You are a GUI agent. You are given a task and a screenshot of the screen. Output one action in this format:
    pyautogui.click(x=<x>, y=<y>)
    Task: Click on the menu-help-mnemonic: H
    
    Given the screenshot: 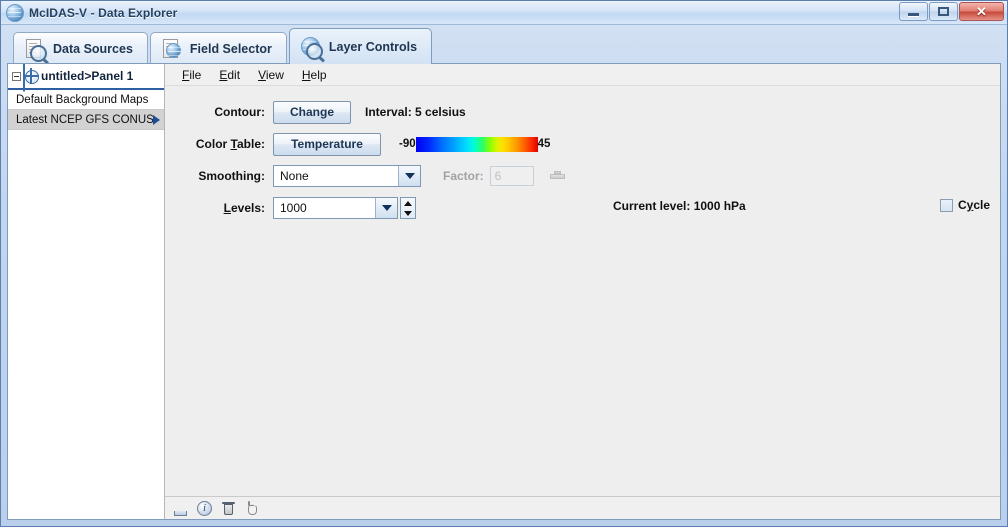 What is the action you would take?
    pyautogui.click(x=306, y=74)
    